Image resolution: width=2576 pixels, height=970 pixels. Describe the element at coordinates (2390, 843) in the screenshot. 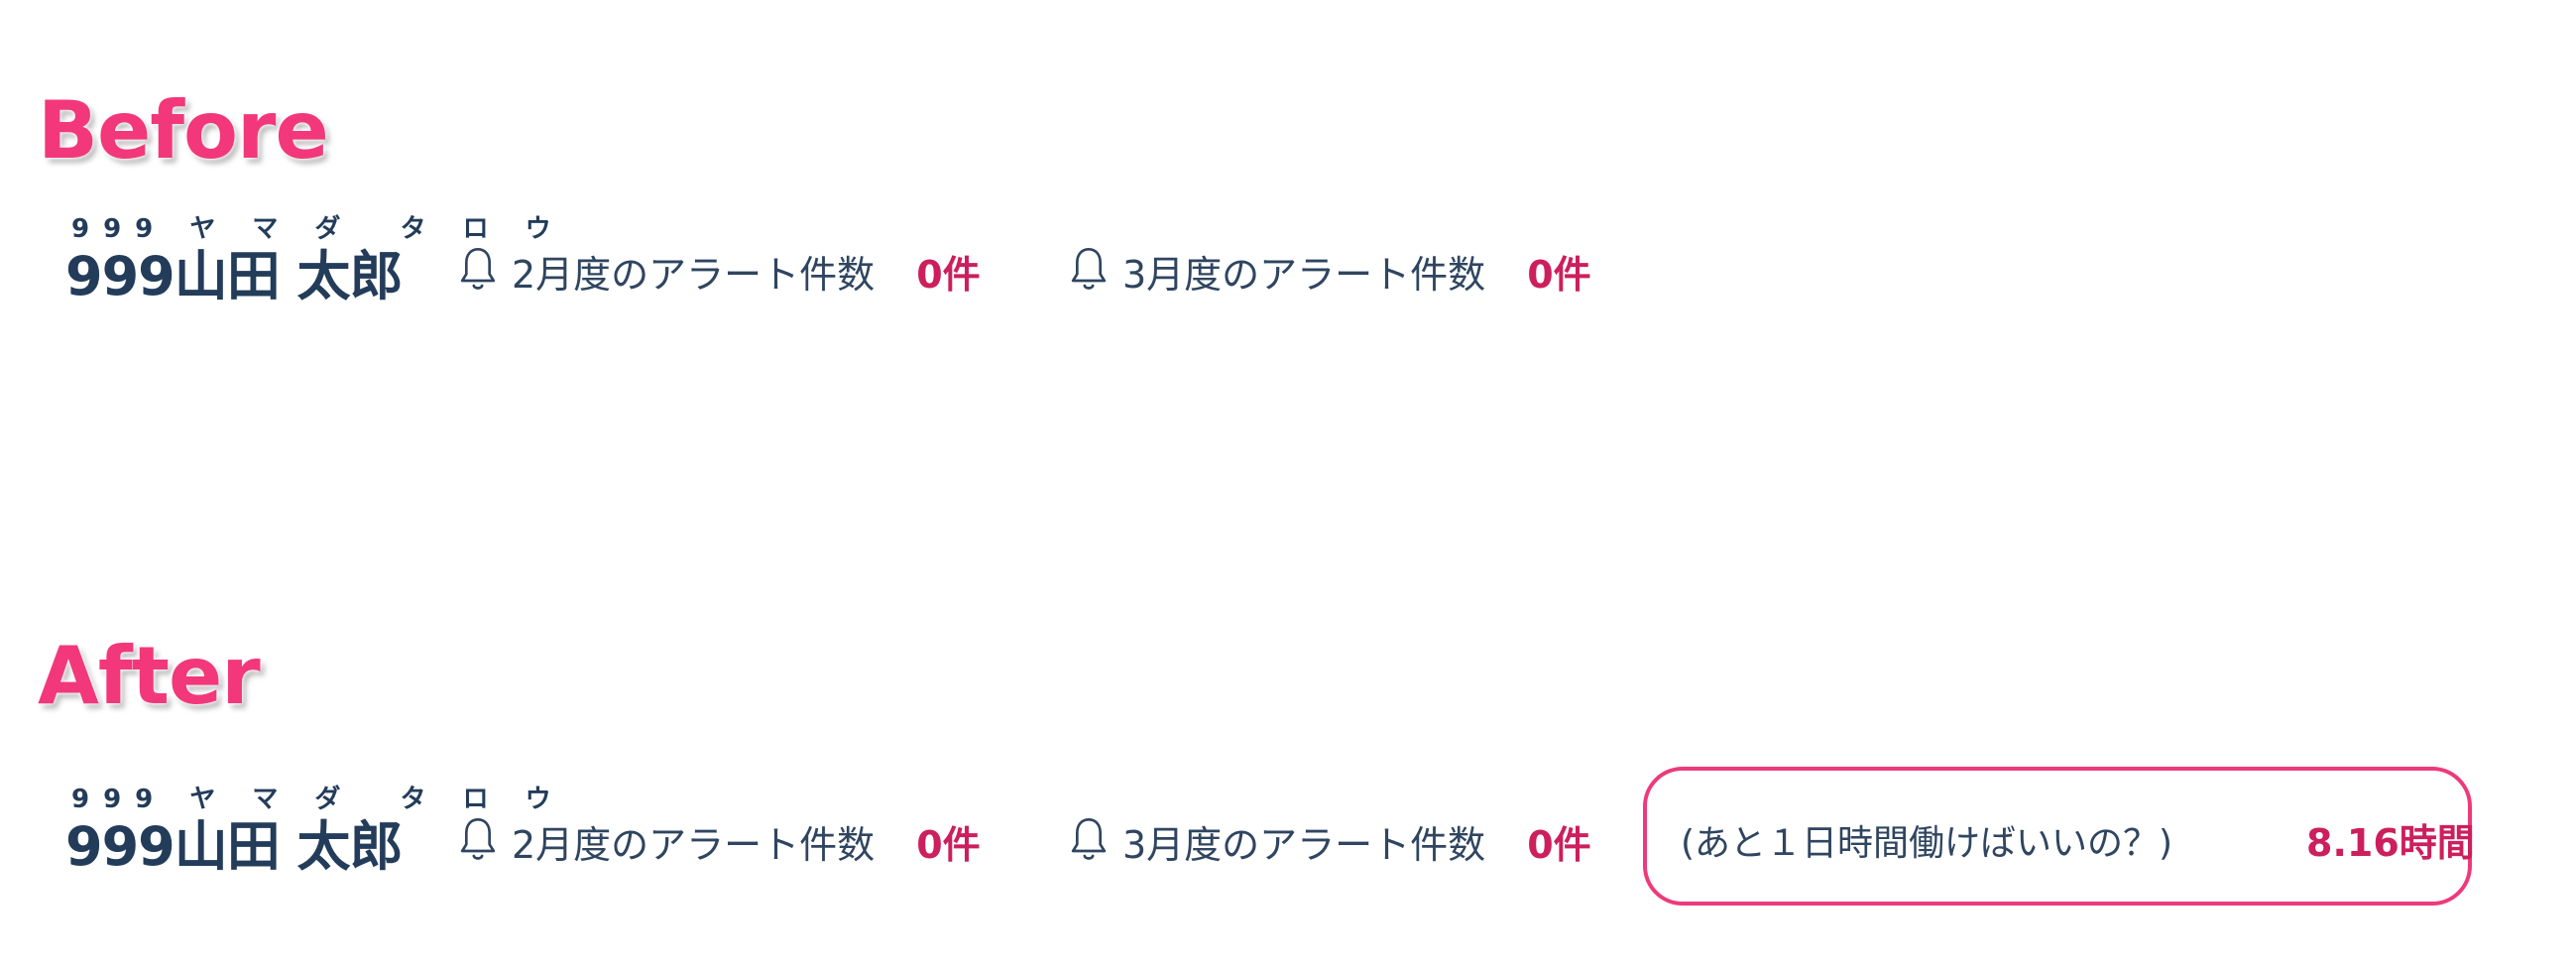

I see `remaining-hours-value: 8.16時間` at that location.